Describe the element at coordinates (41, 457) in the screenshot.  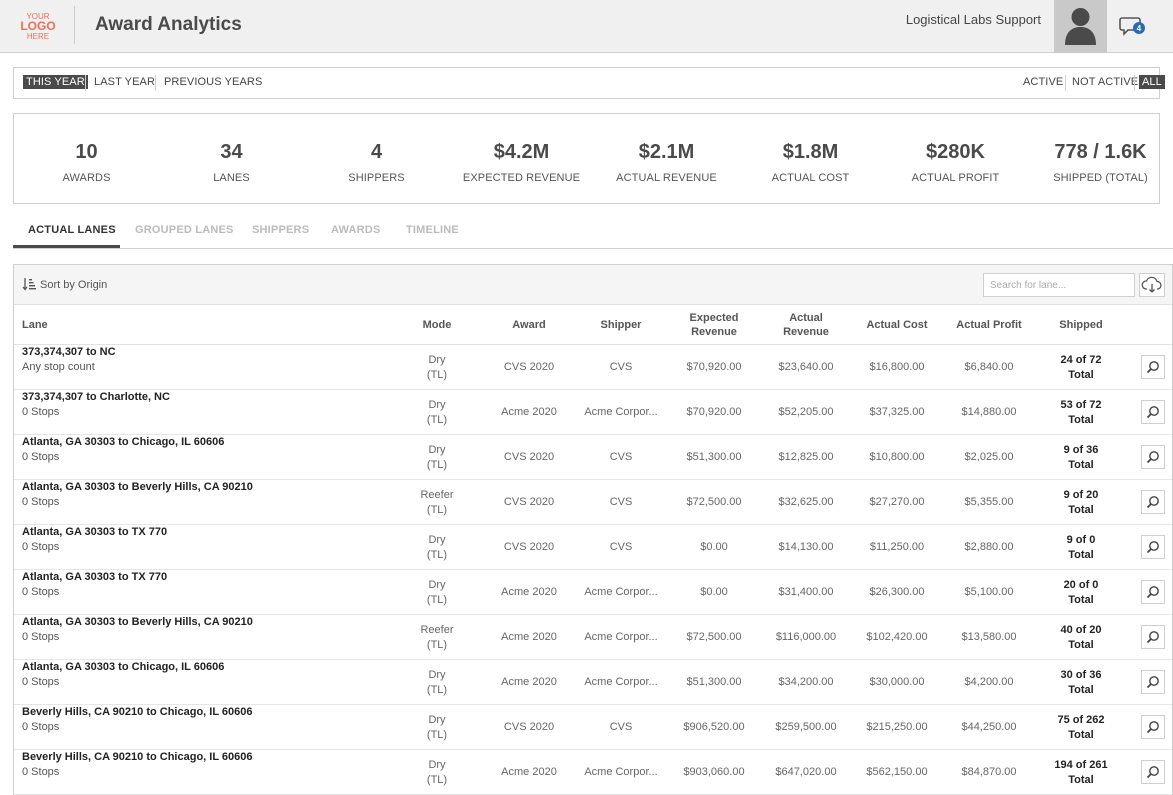
I see `lane-stops: 0 Stops` at that location.